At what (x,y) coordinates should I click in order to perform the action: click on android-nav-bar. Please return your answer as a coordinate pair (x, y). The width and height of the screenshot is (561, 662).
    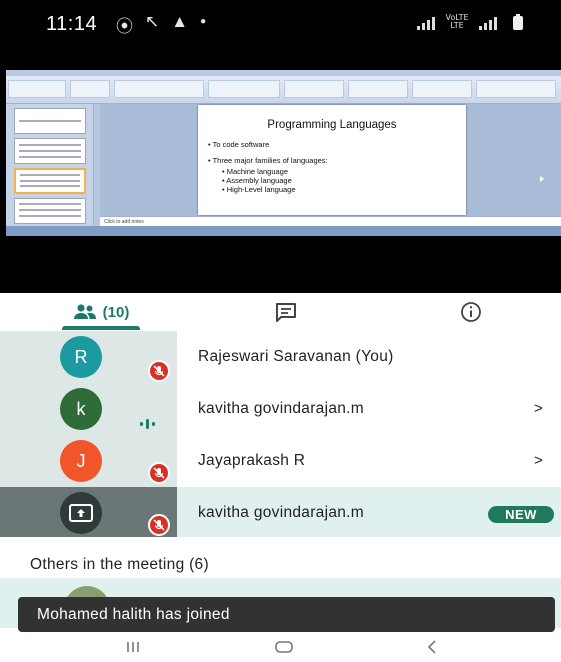
    Looking at the image, I should click on (280, 650).